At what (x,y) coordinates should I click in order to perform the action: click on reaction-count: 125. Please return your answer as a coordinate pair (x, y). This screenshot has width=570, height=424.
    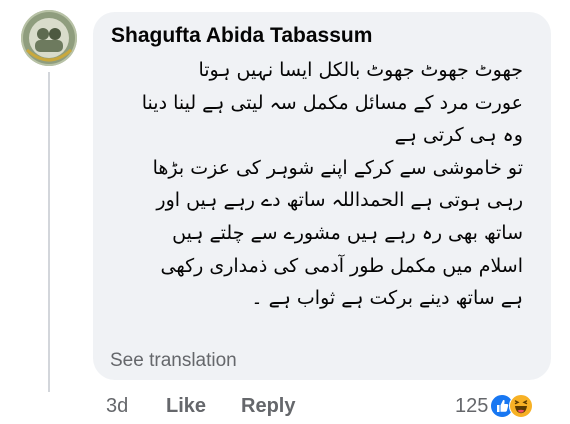
    Looking at the image, I should click on (472, 405).